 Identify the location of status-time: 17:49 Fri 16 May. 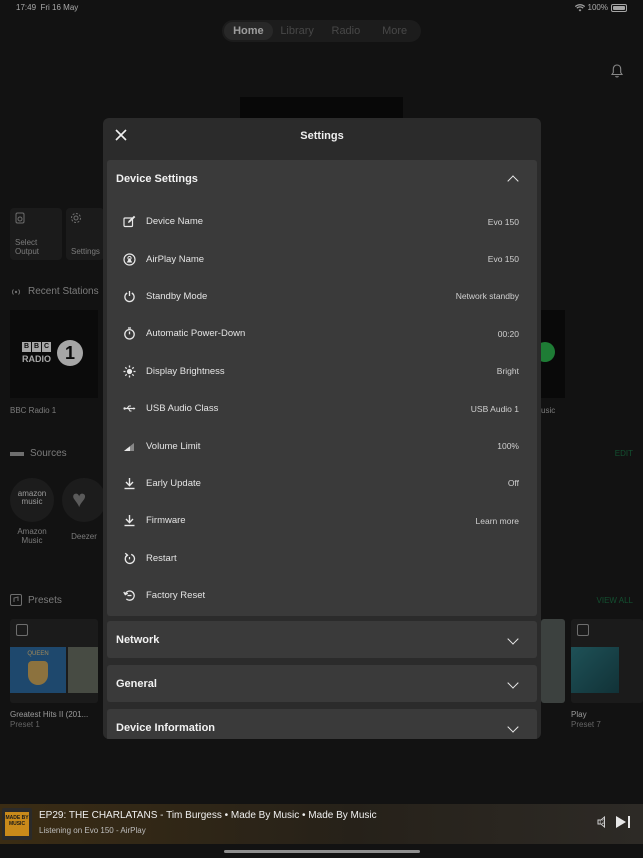
(47, 7).